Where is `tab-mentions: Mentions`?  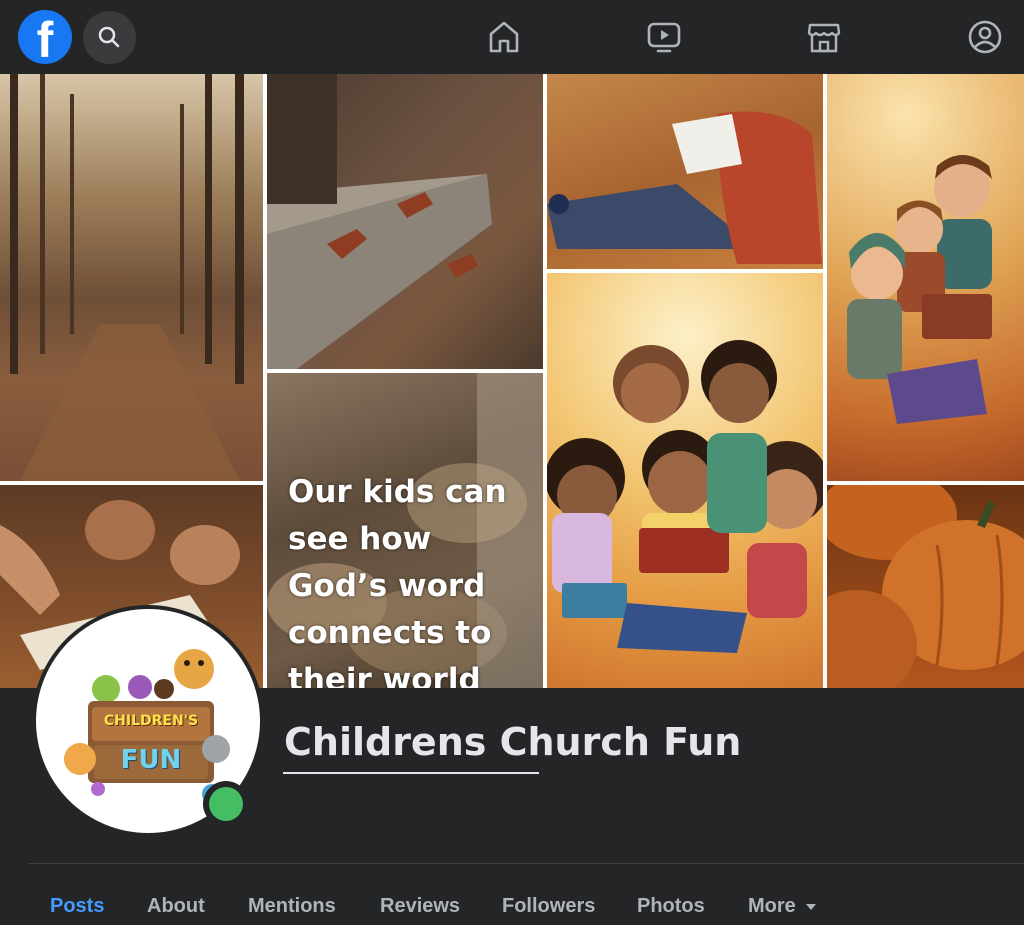
tab-mentions: Mentions is located at coordinates (292, 906).